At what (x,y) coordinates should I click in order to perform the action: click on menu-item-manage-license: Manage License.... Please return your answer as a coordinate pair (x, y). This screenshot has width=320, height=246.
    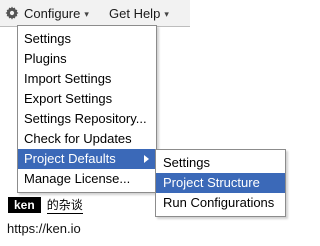
    Looking at the image, I should click on (87, 179).